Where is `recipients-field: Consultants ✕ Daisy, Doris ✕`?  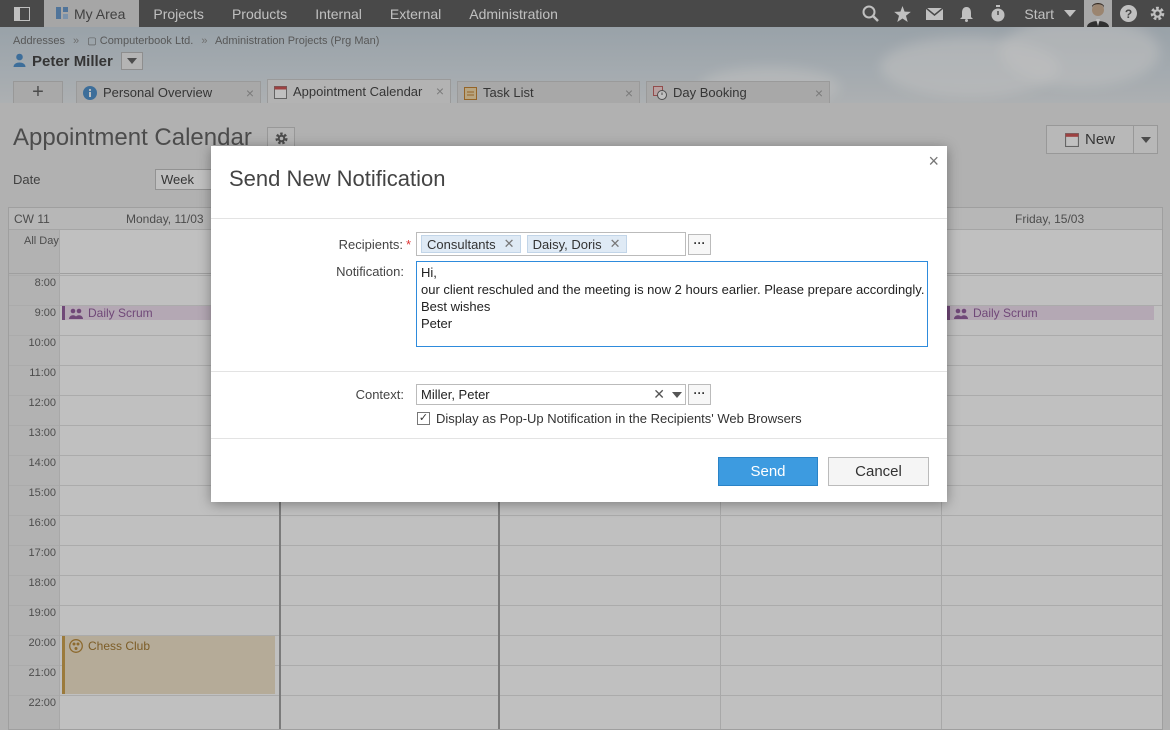 recipients-field: Consultants ✕ Daisy, Doris ✕ is located at coordinates (551, 244).